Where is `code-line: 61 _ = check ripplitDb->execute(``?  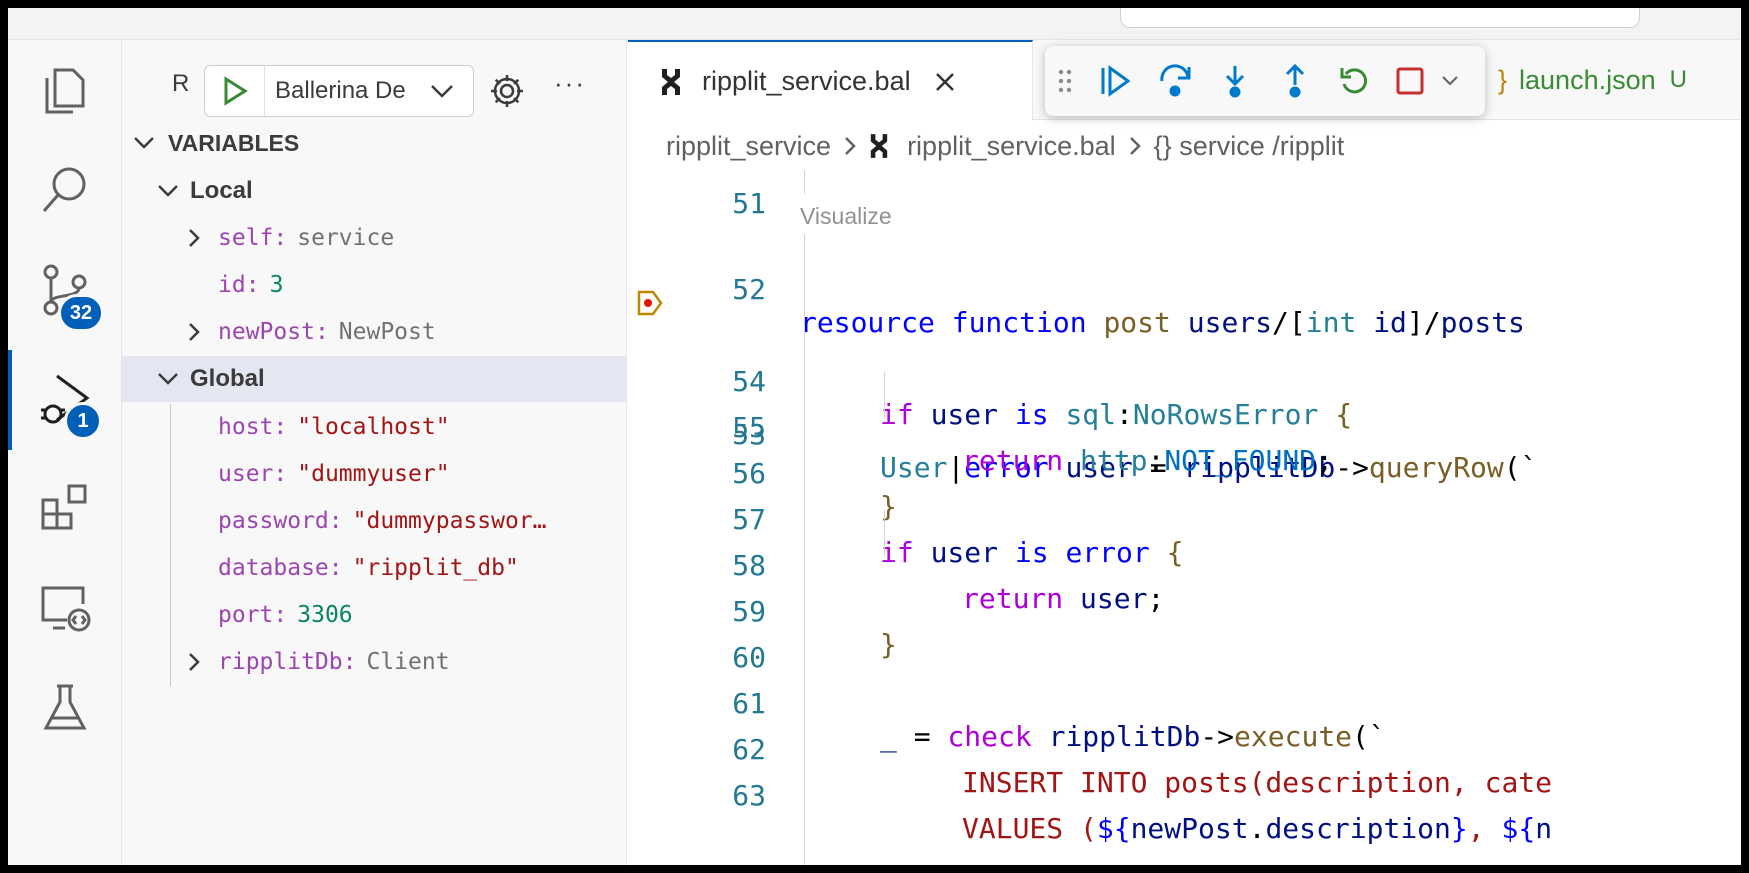 code-line: 61 _ = check ripplitDb->execute(` is located at coordinates (1059, 720).